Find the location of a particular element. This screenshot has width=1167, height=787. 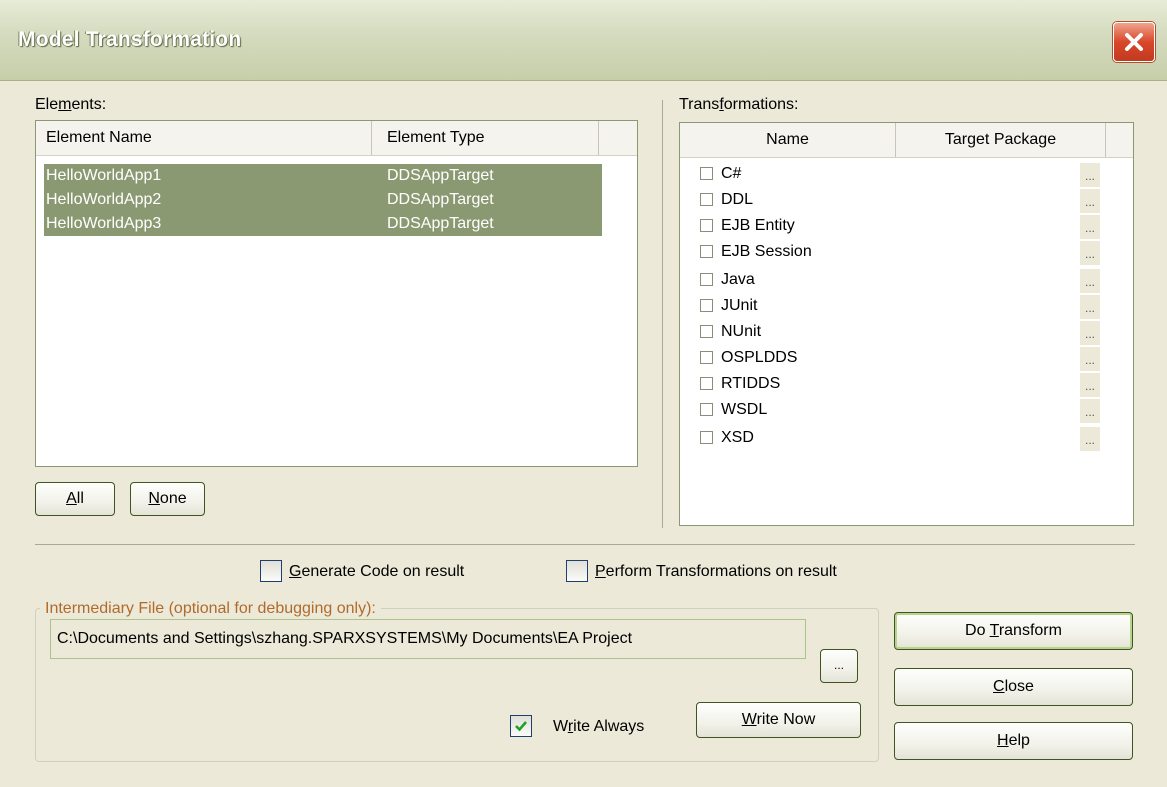

close-window-button is located at coordinates (1134, 42).